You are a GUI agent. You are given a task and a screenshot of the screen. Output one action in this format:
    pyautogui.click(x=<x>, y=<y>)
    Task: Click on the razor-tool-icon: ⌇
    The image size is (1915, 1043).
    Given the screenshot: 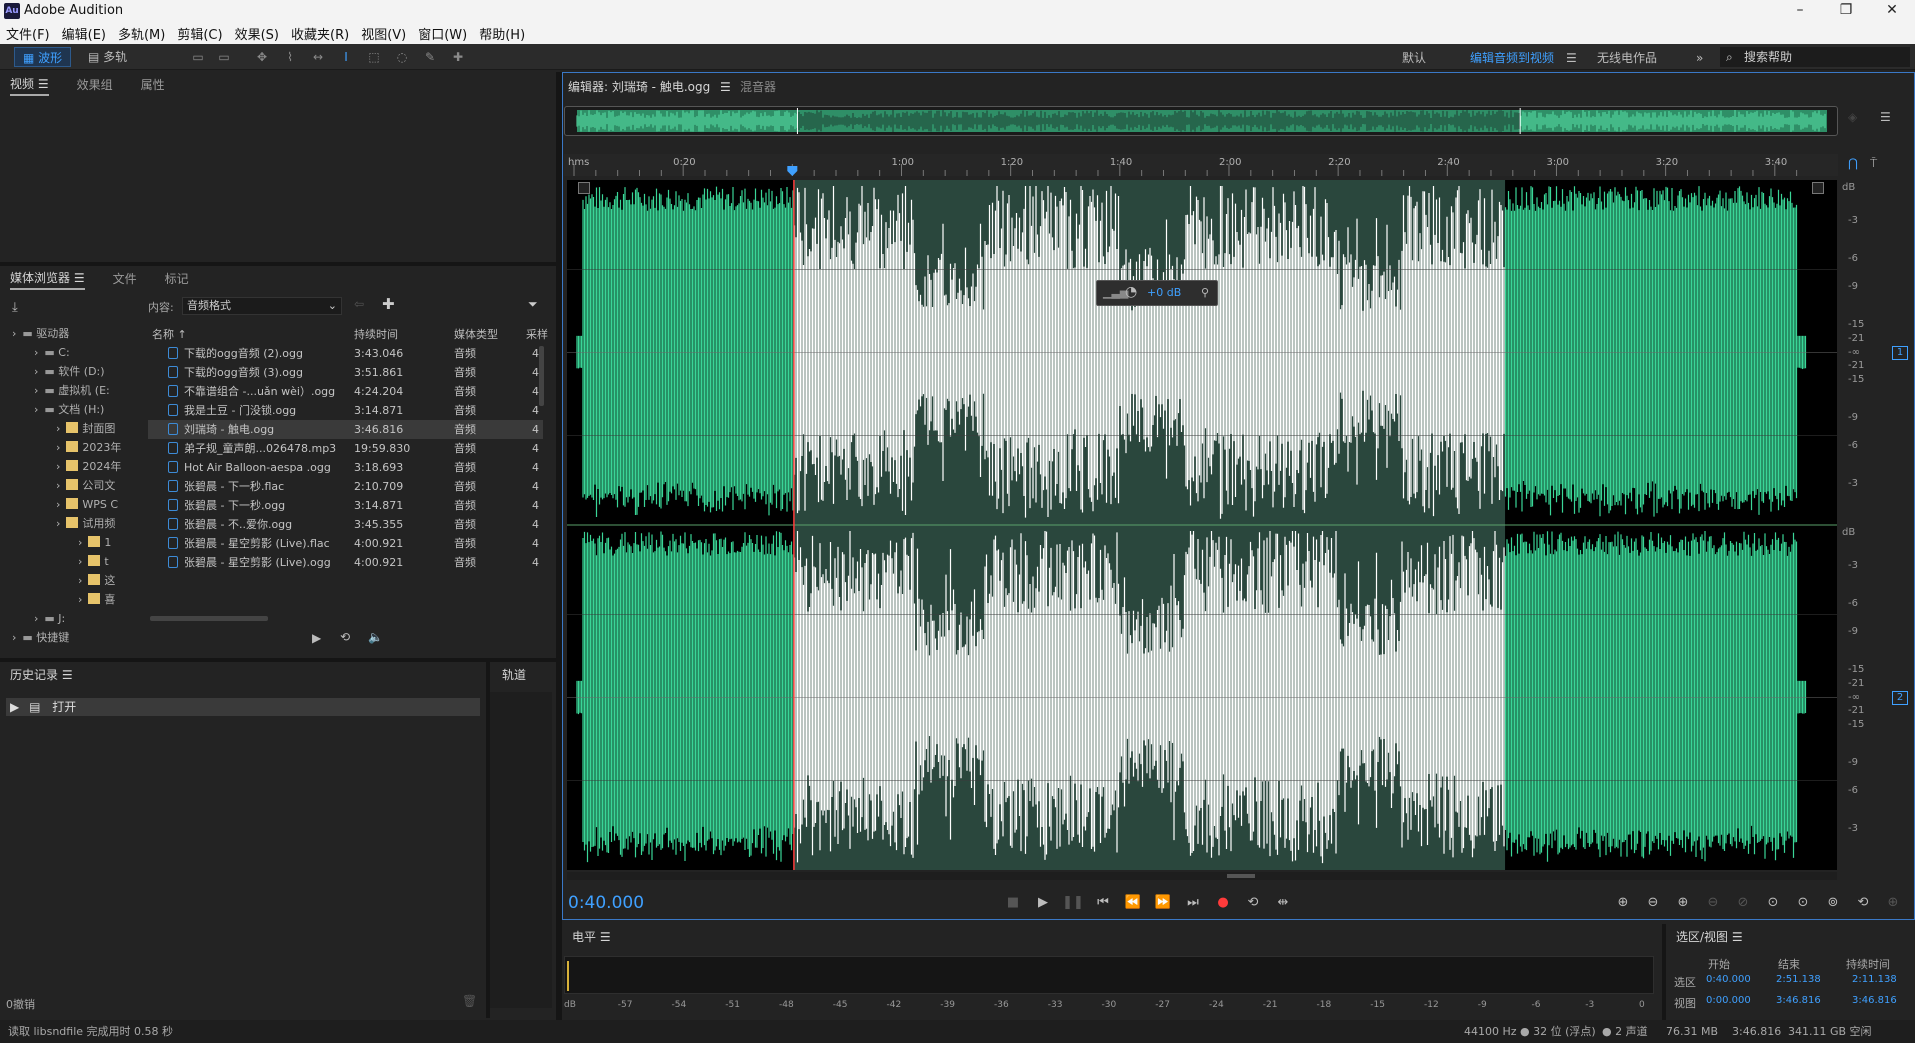 What is the action you would take?
    pyautogui.click(x=290, y=57)
    